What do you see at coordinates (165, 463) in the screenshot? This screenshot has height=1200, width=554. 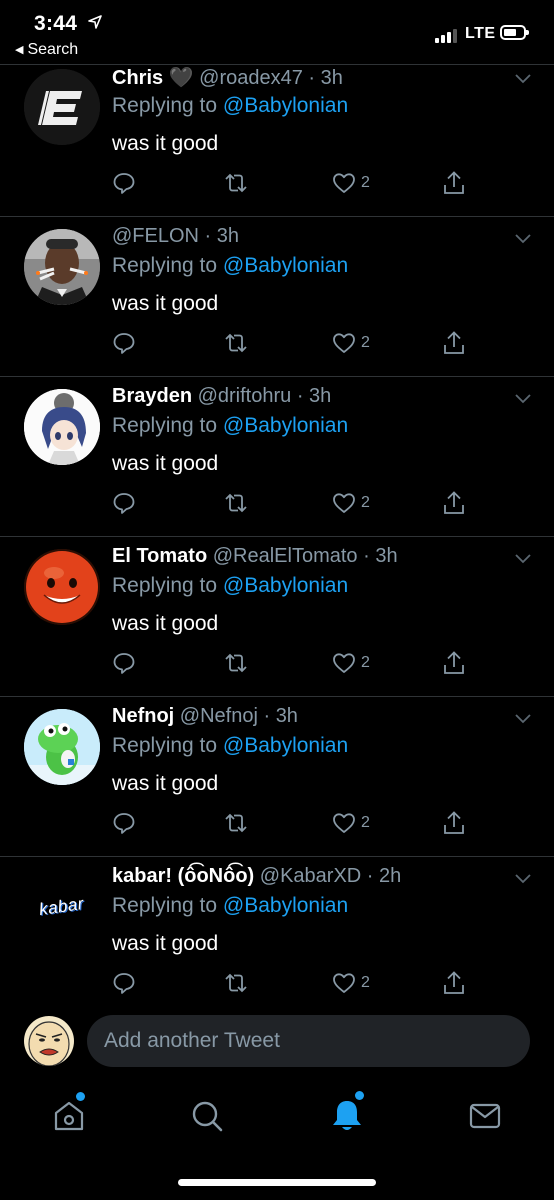 I see `tweet-text: was it good` at bounding box center [165, 463].